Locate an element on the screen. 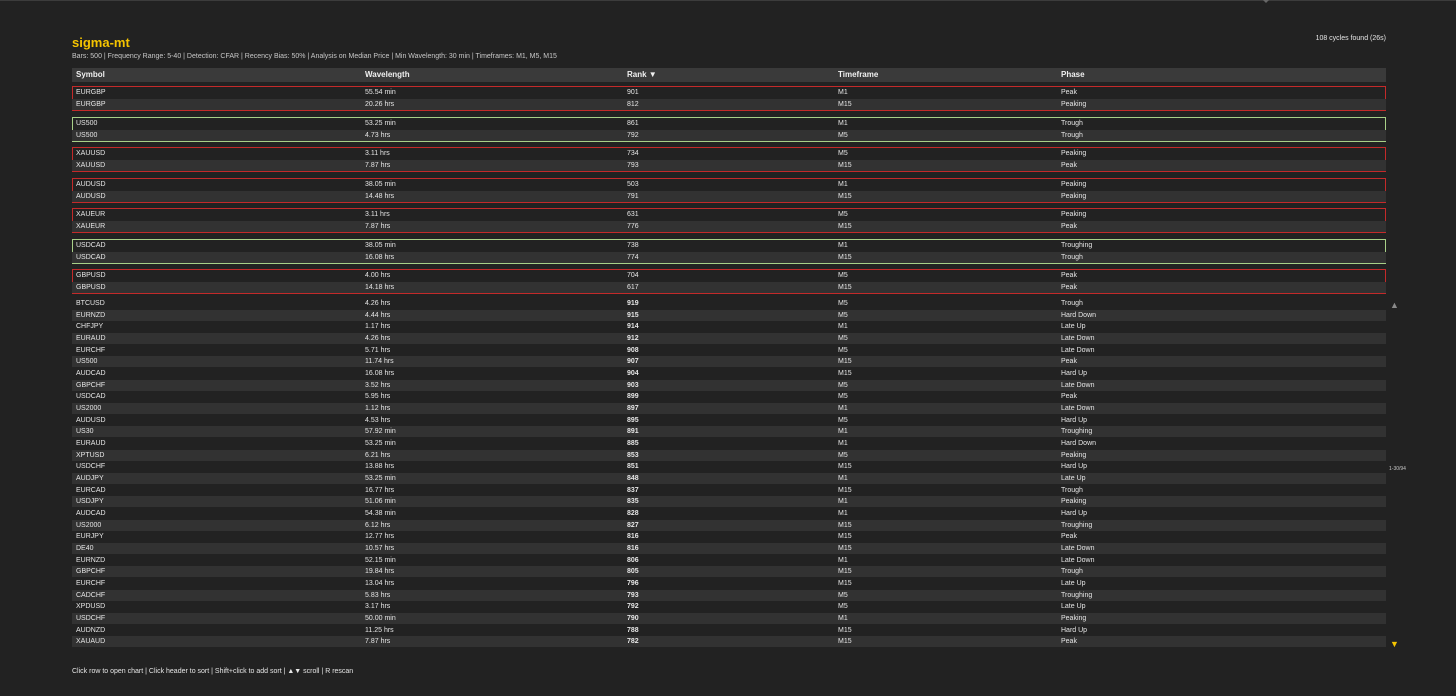 This screenshot has width=1456, height=696. cell-wavelength: 12.77 hrs is located at coordinates (380, 537).